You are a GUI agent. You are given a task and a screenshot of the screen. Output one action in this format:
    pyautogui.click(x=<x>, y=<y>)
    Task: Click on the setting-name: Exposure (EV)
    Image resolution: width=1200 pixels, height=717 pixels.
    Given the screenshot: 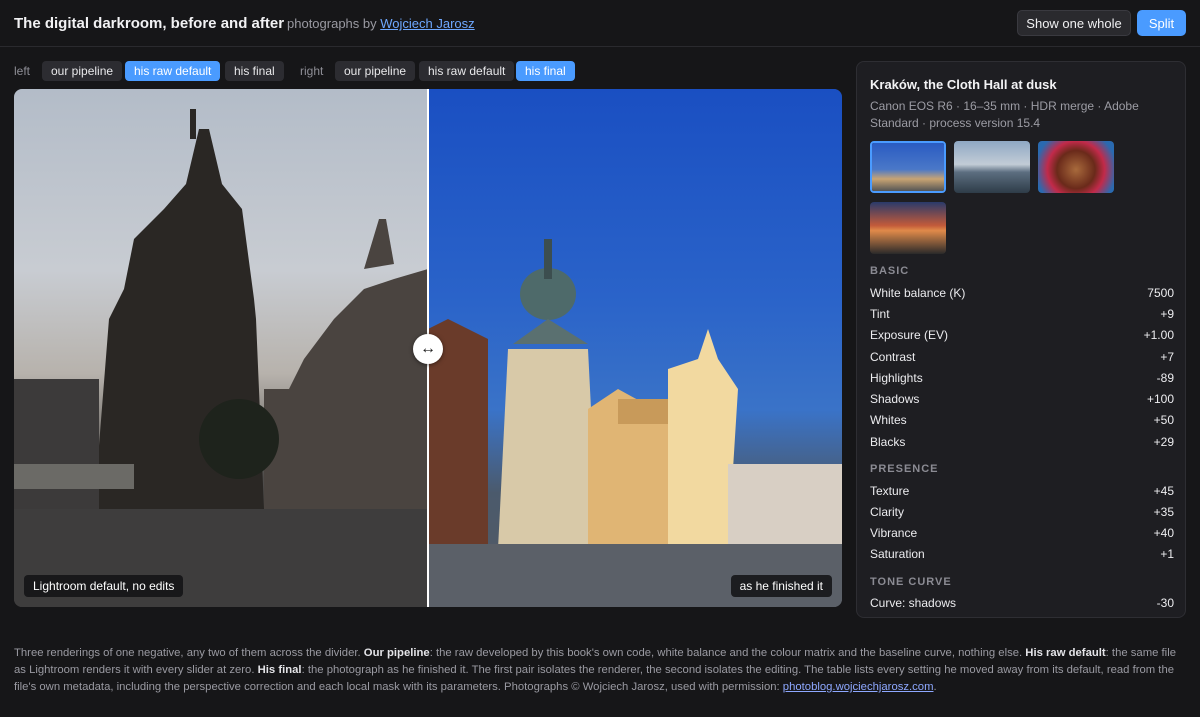 What is the action you would take?
    pyautogui.click(x=909, y=335)
    